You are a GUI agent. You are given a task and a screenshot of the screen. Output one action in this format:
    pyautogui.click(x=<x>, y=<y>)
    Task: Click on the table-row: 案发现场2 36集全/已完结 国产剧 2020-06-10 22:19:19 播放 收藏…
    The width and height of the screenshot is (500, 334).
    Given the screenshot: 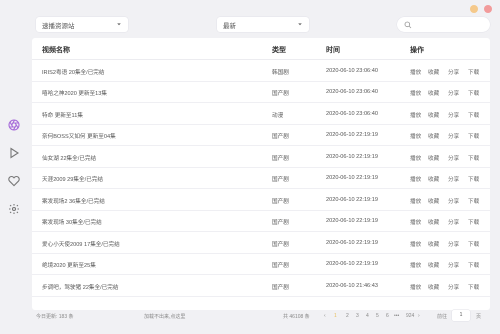 What is the action you would take?
    pyautogui.click(x=261, y=200)
    